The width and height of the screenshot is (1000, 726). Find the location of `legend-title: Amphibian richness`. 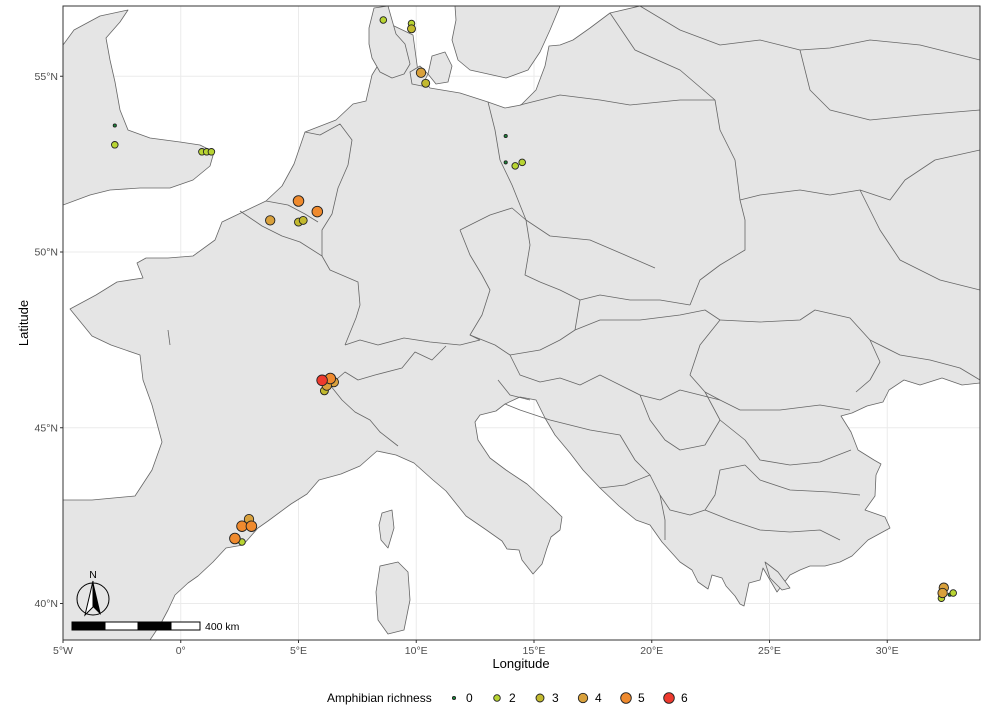

legend-title: Amphibian richness is located at coordinates (379, 698).